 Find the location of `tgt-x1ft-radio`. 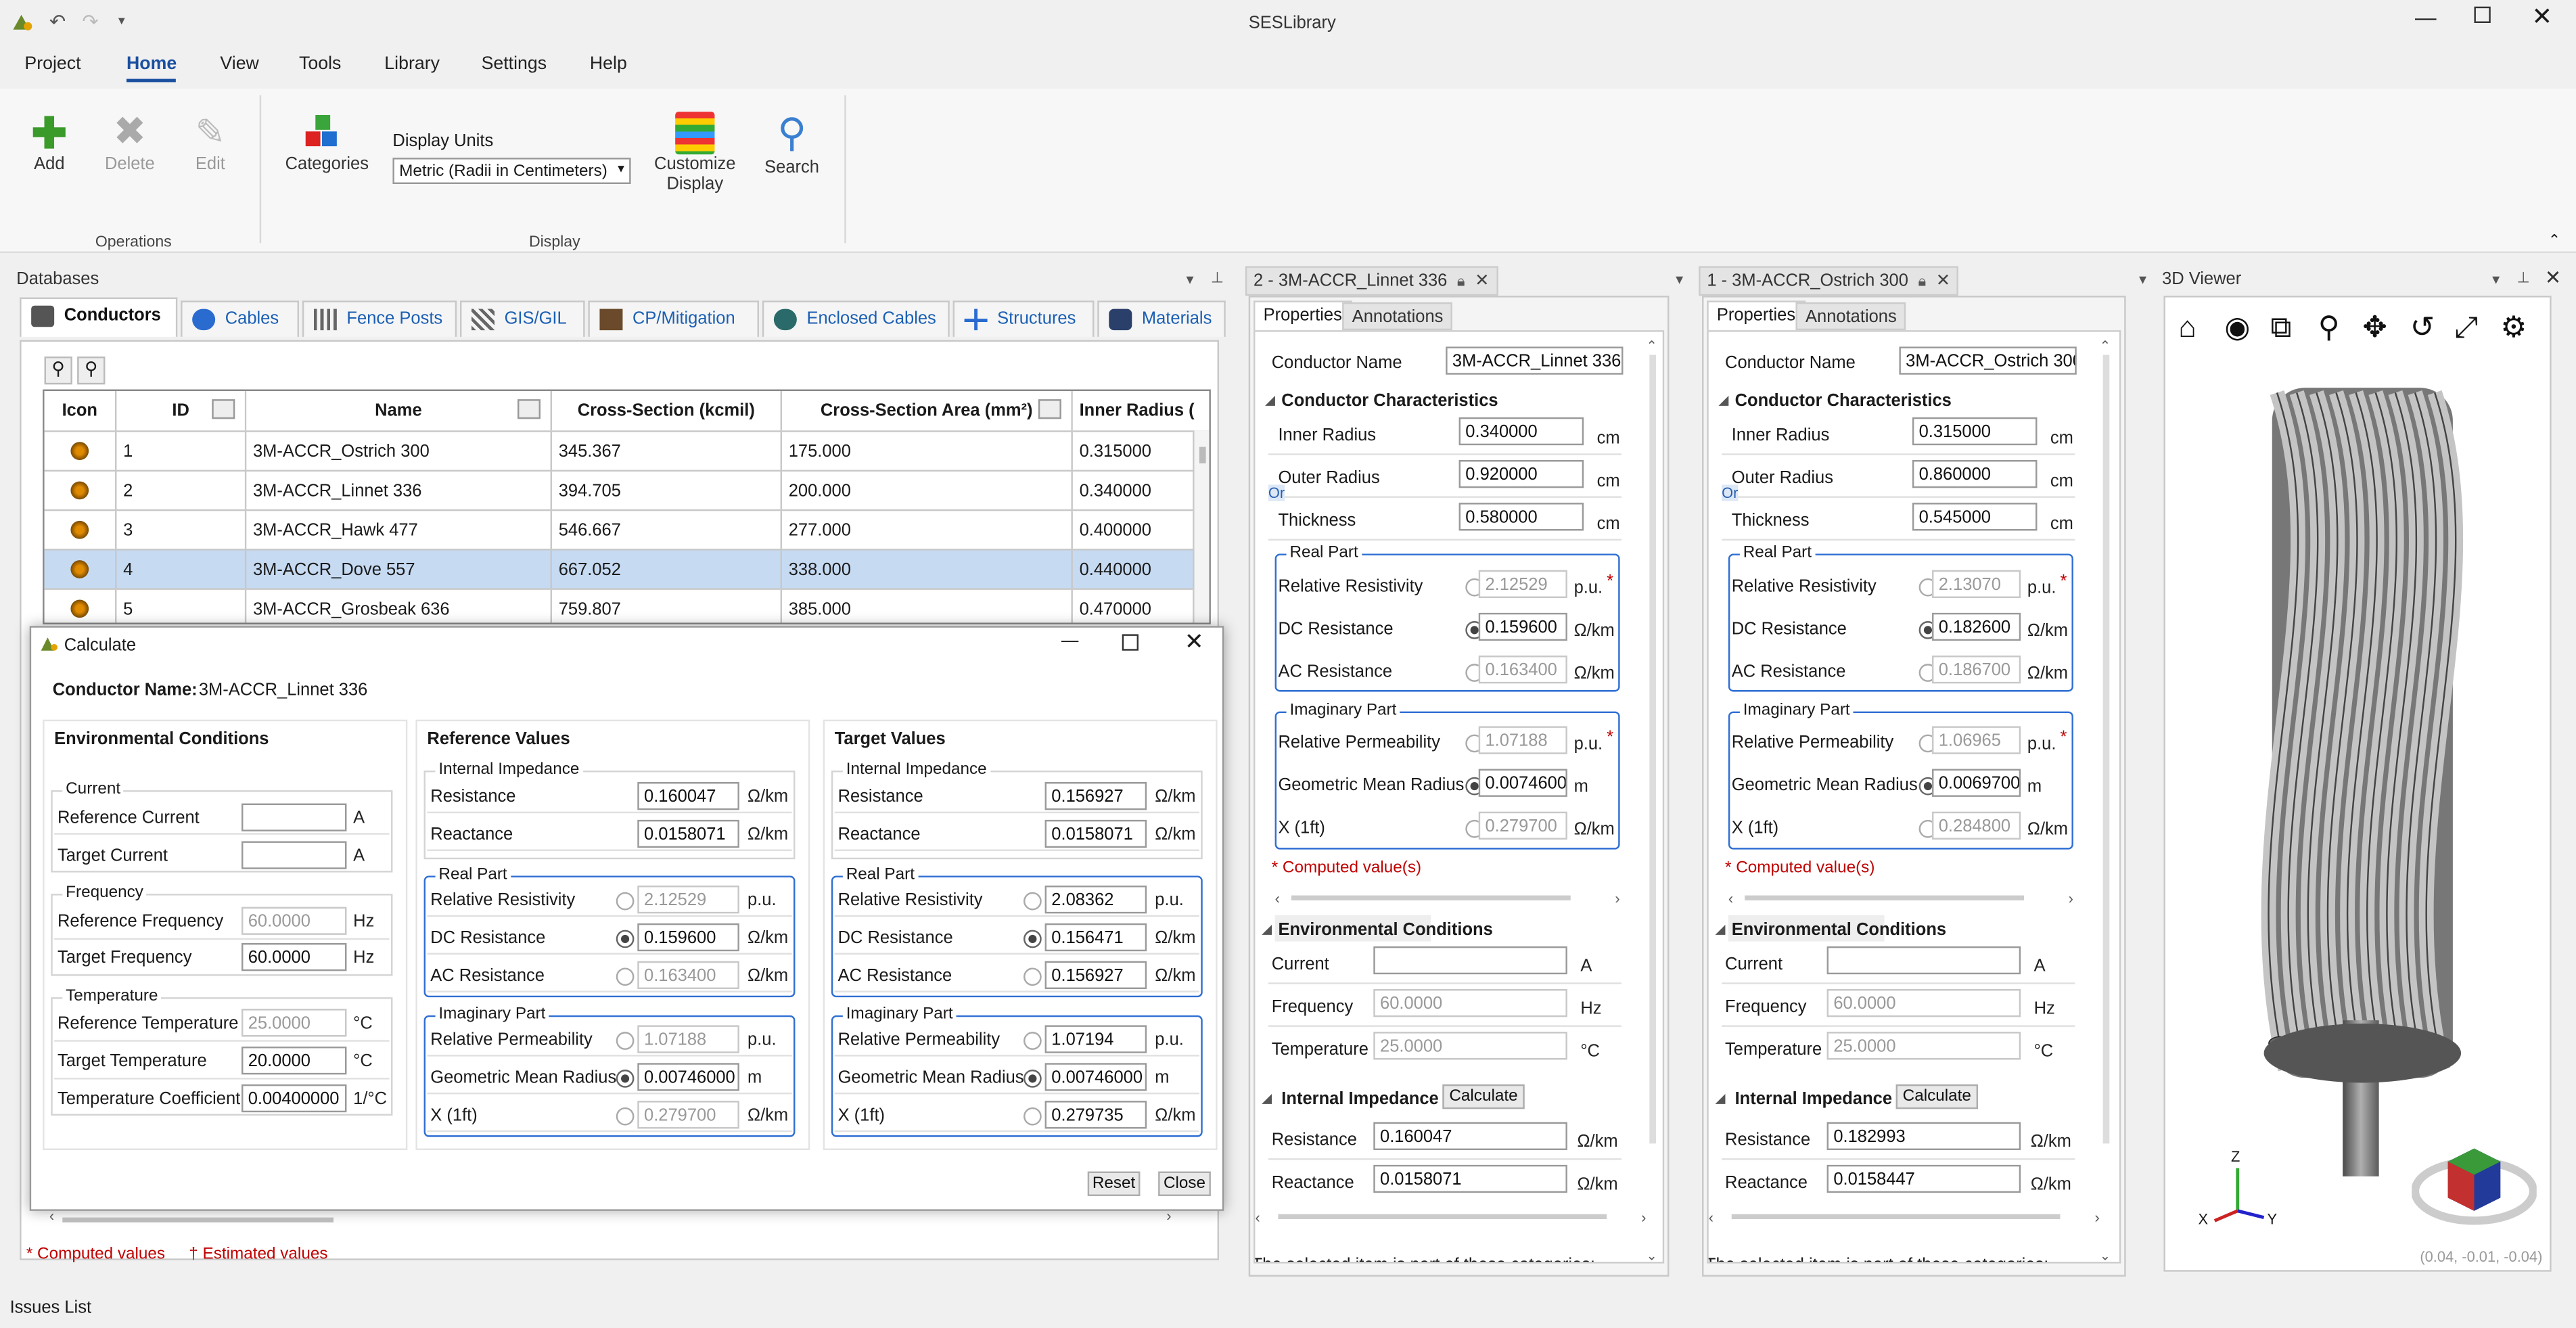

tgt-x1ft-radio is located at coordinates (1033, 1117).